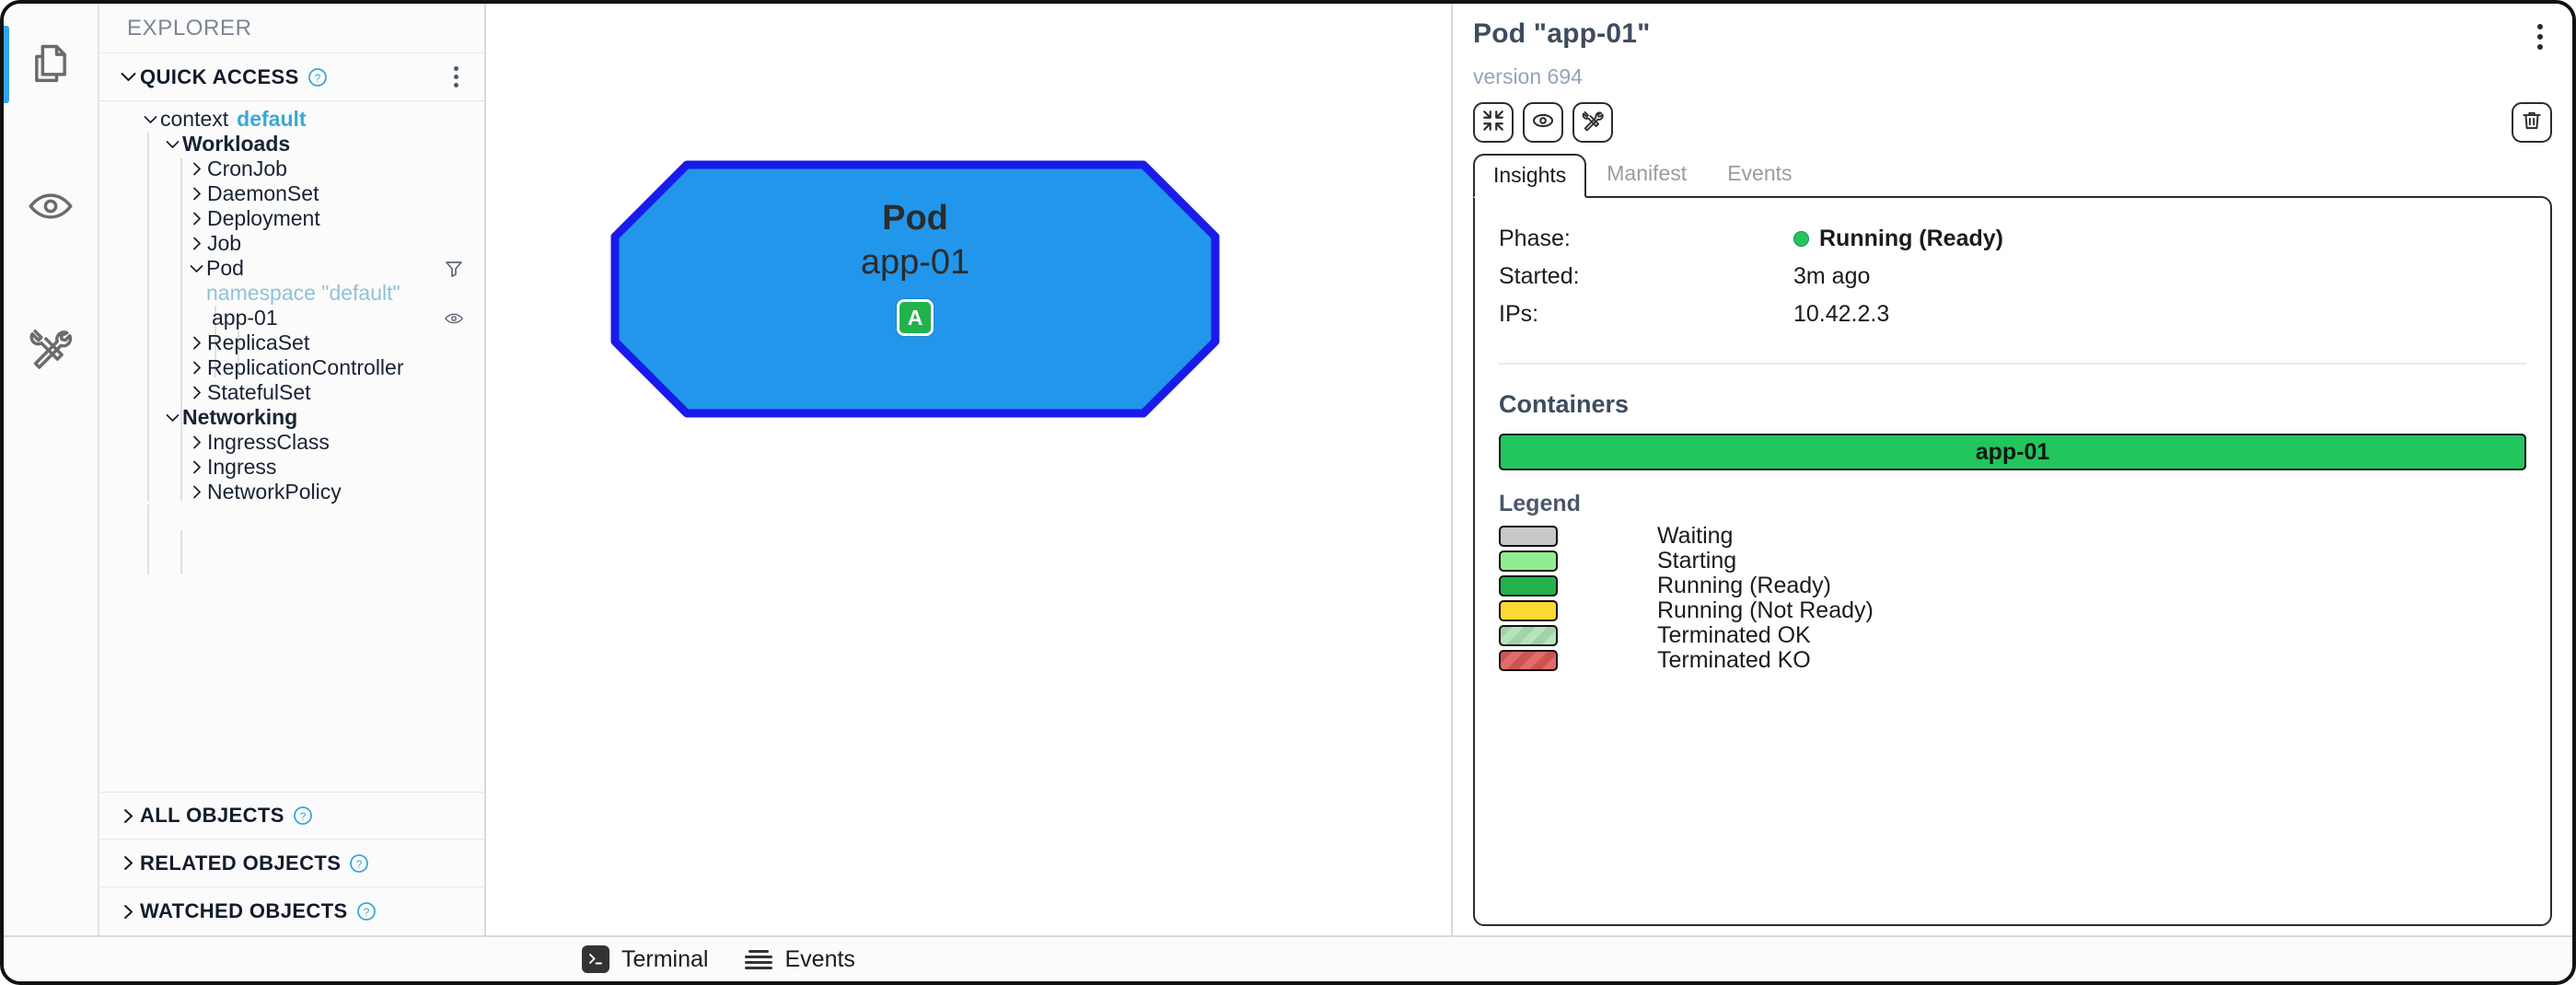 The width and height of the screenshot is (2576, 985). I want to click on tree-label: Deployment, so click(263, 218).